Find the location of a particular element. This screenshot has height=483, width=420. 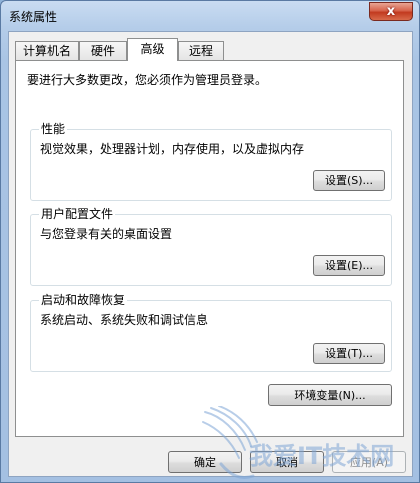

admin-notice: 要进行大多数更改，您必须作为管理员登录。 is located at coordinates (147, 80).